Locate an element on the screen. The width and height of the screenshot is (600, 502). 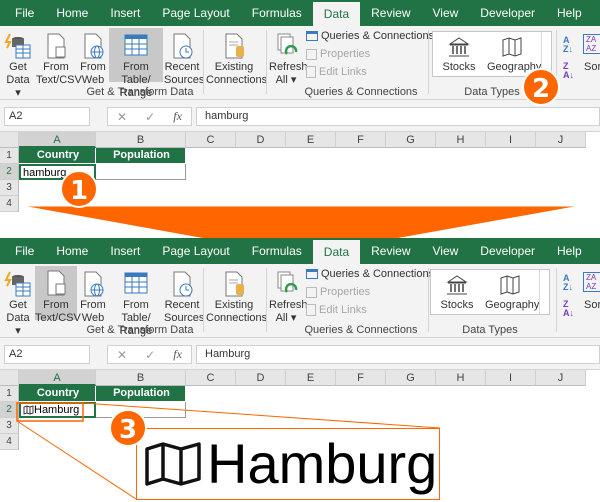
callout-lines is located at coordinates (228, 451).